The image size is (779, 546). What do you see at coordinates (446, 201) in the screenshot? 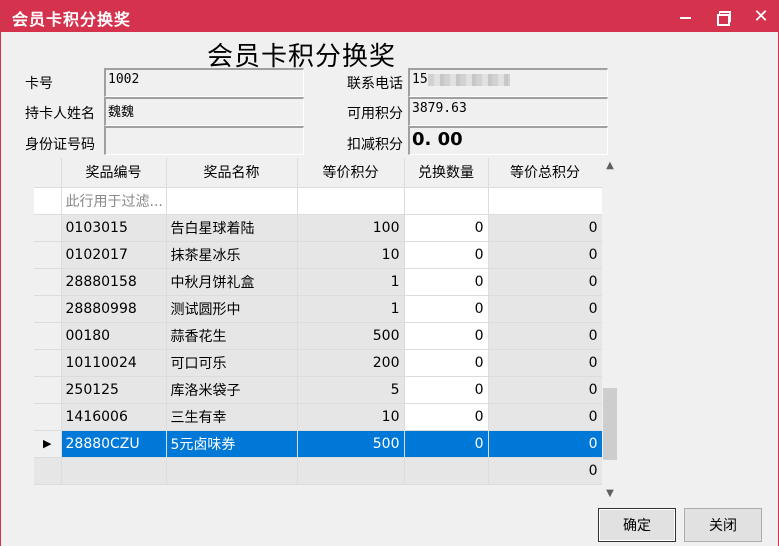
I see `filter-cell-qty` at bounding box center [446, 201].